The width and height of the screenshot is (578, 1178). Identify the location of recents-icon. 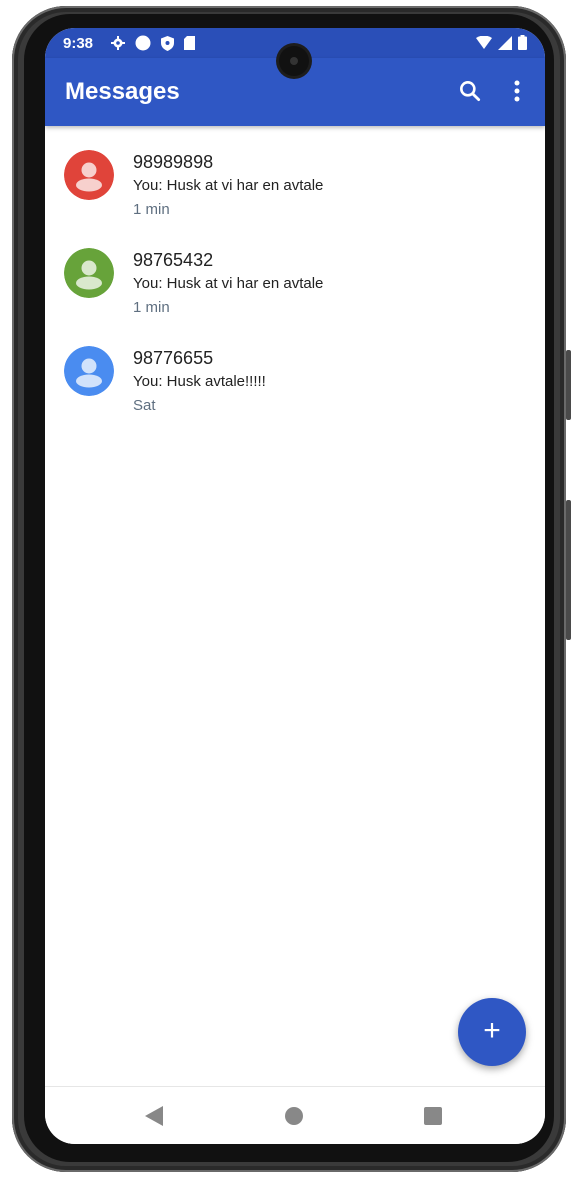
(433, 1116).